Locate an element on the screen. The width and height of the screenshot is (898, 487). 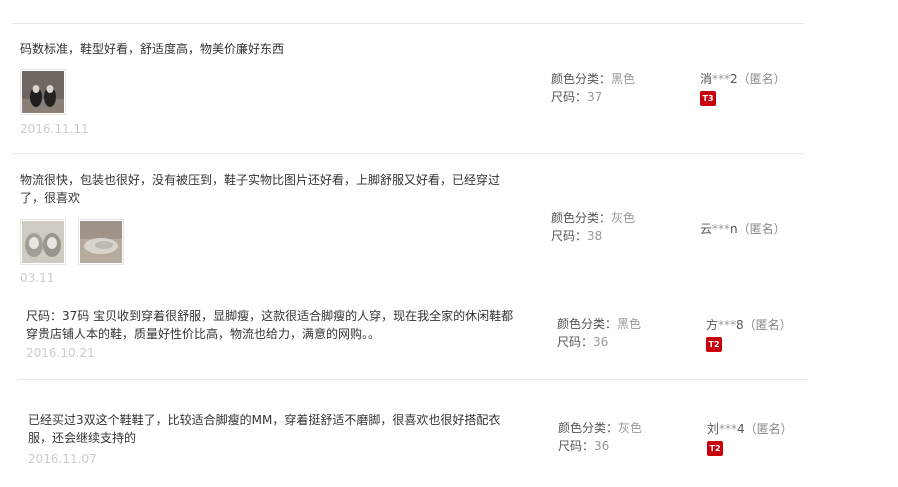
reviewer: 云***n（匿名） is located at coordinates (743, 229).